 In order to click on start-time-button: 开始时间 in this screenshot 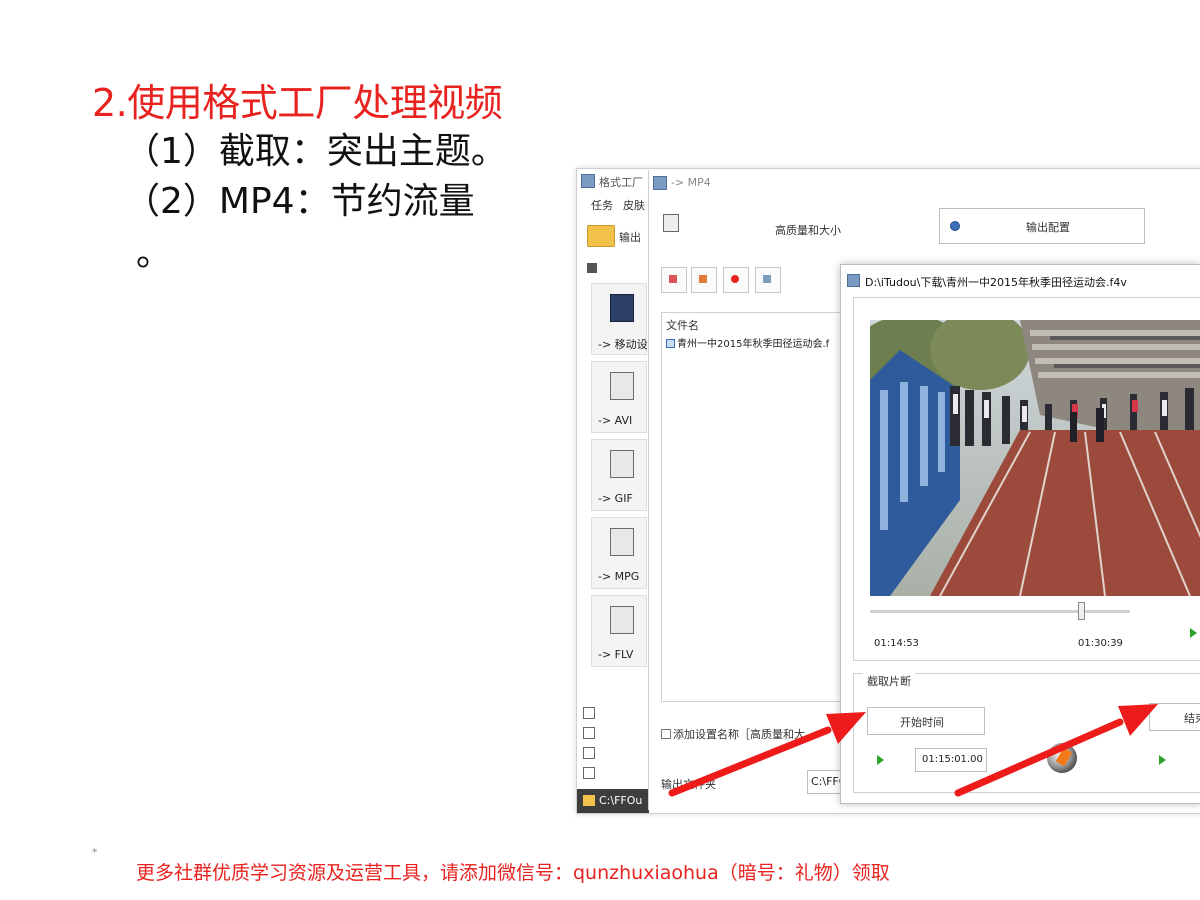, I will do `click(926, 721)`.